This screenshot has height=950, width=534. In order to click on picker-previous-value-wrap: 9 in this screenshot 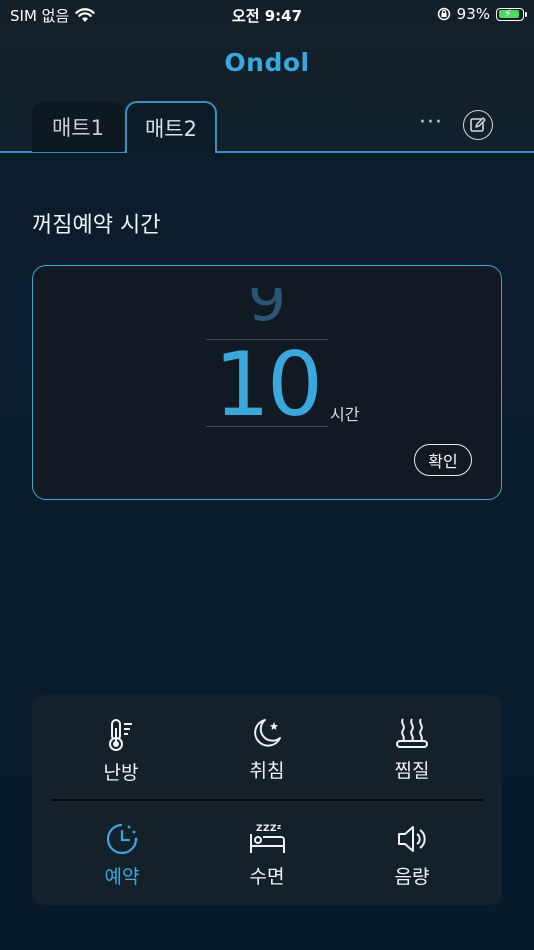, I will do `click(267, 313)`.